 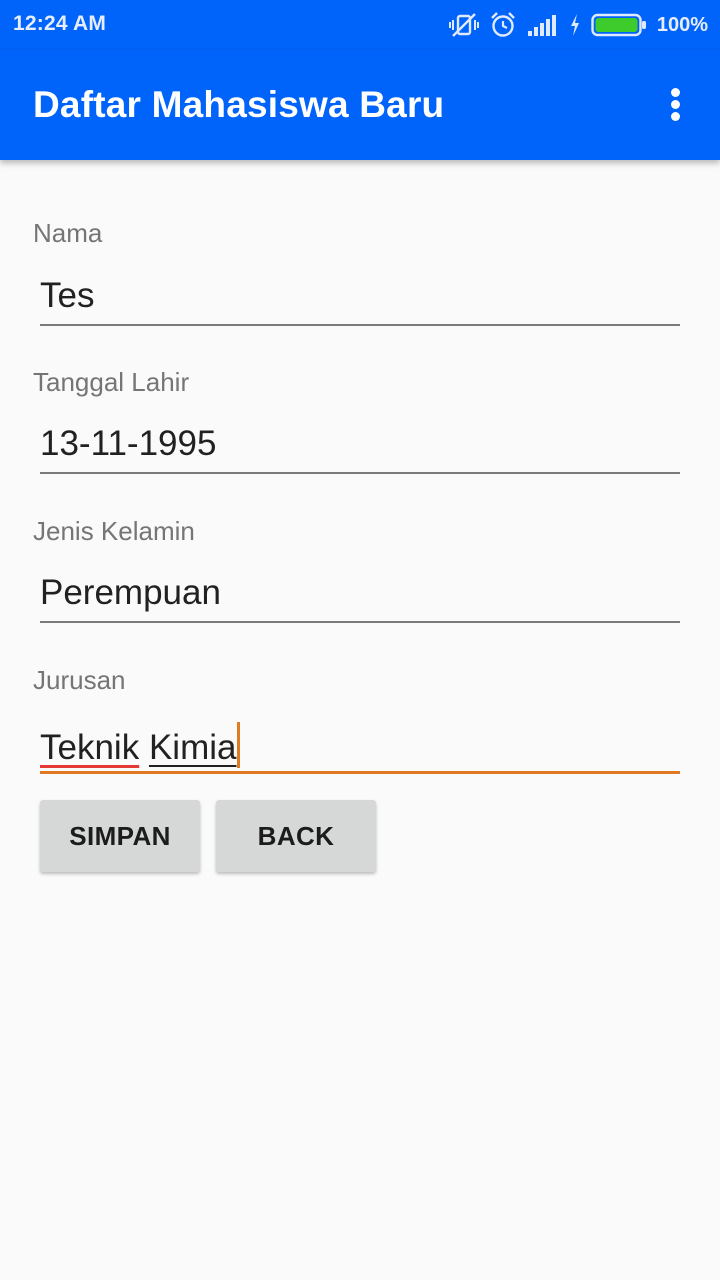 I want to click on charging-icon, so click(x=575, y=25).